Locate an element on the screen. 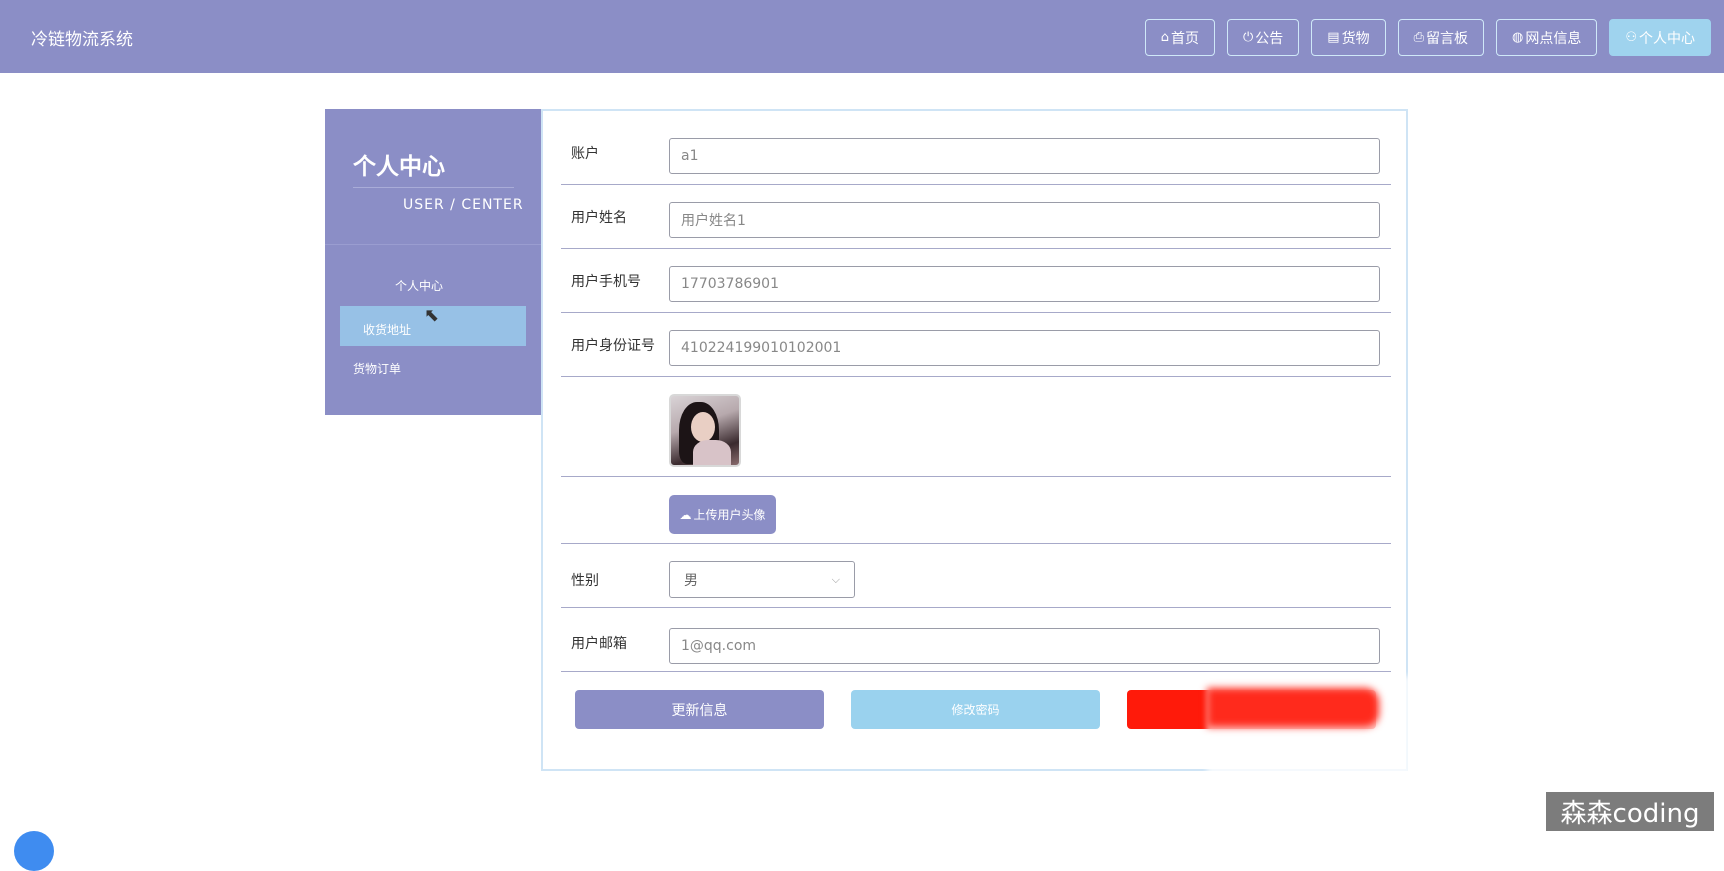 The image size is (1724, 871). user-center-sidebar: 个人中心 USER / CENTER 个人中心 收货地址 货物订单 is located at coordinates (433, 262).